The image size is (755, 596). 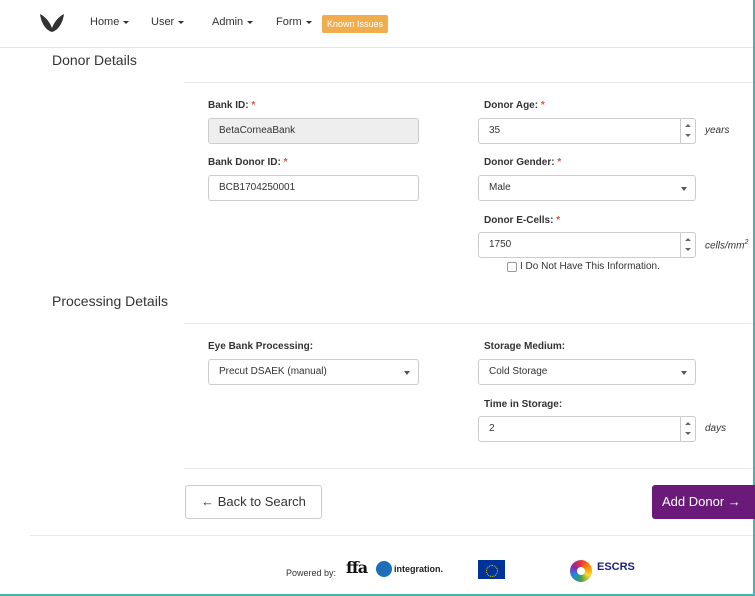 What do you see at coordinates (273, 371) in the screenshot?
I see `eye-bank-processing-value: Precut DSAEK (manual)` at bounding box center [273, 371].